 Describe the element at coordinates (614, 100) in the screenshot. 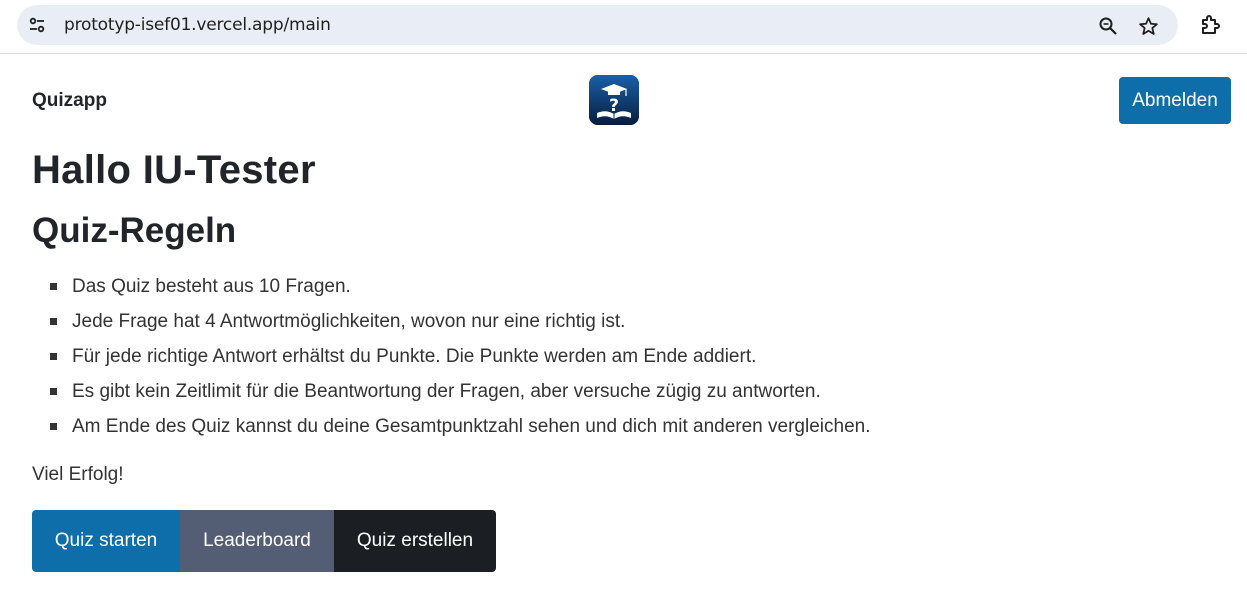

I see `graduation-cap-question-book-icon: ?` at that location.